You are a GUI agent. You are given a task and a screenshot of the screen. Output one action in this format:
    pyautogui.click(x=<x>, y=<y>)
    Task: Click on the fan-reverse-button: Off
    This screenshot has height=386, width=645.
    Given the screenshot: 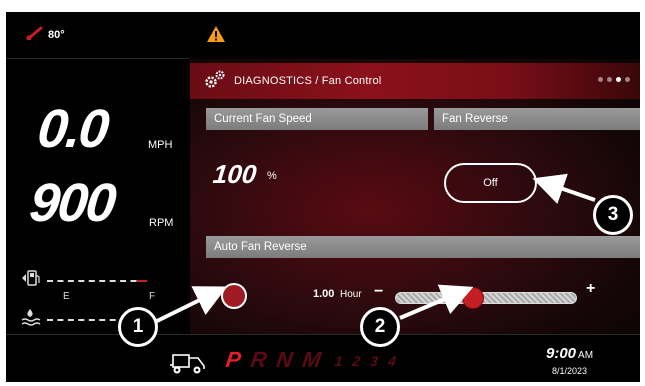 What is the action you would take?
    pyautogui.click(x=490, y=183)
    